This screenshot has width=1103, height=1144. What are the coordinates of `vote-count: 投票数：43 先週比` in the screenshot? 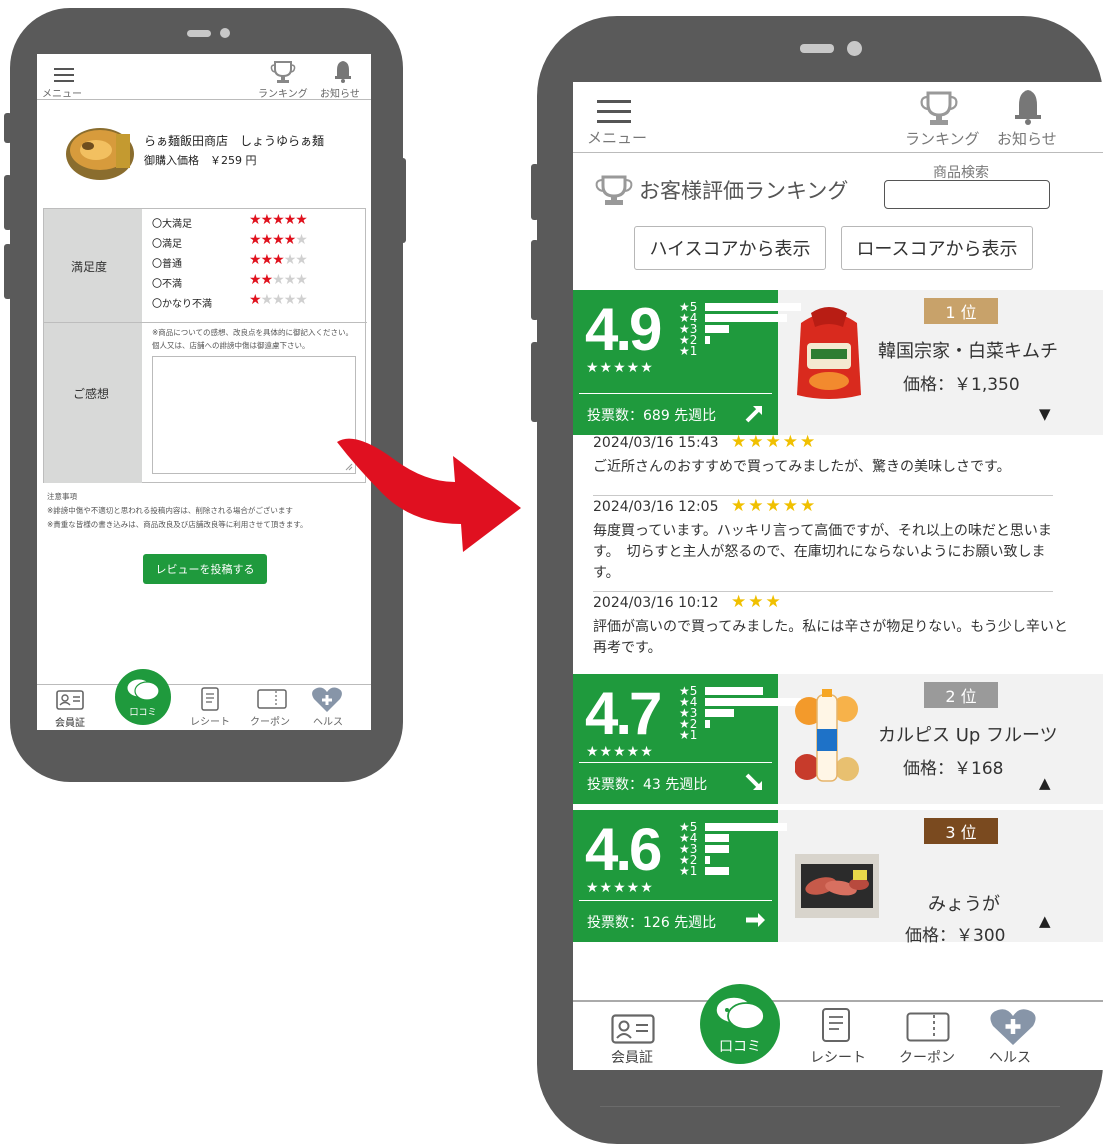 It's located at (647, 785).